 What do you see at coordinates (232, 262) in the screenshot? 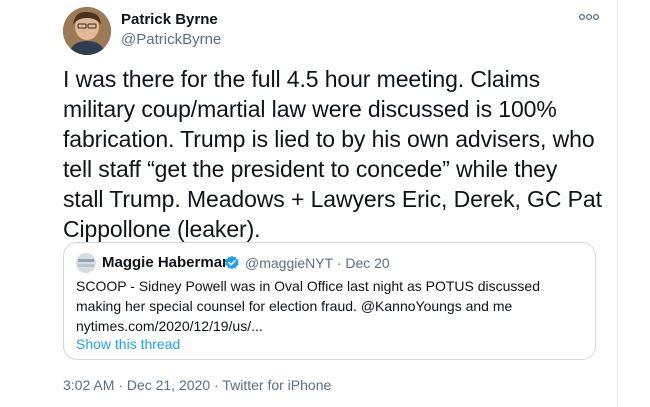
I see `verified-badge-icon` at bounding box center [232, 262].